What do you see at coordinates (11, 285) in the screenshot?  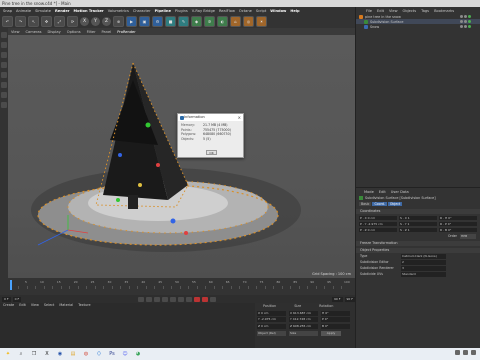 I see `playhead-handle` at bounding box center [11, 285].